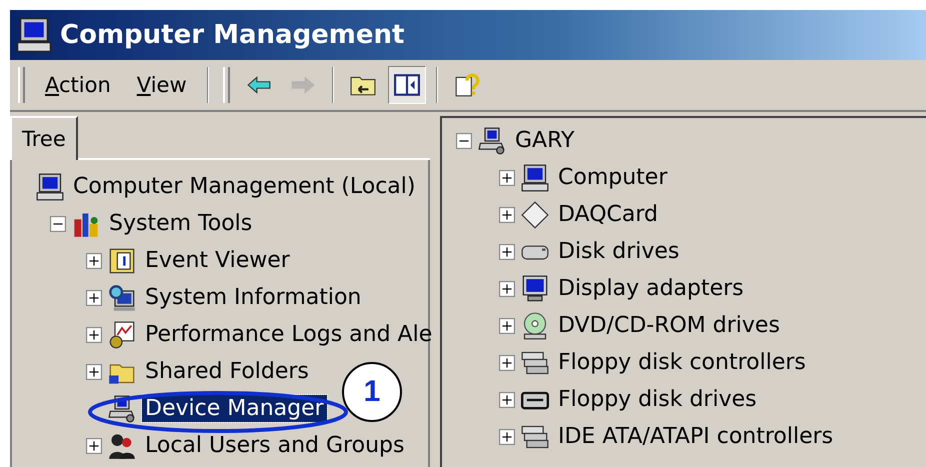 Image resolution: width=926 pixels, height=467 pixels. What do you see at coordinates (669, 325) in the screenshot?
I see `tree-item: DVD/CD-ROM drives` at bounding box center [669, 325].